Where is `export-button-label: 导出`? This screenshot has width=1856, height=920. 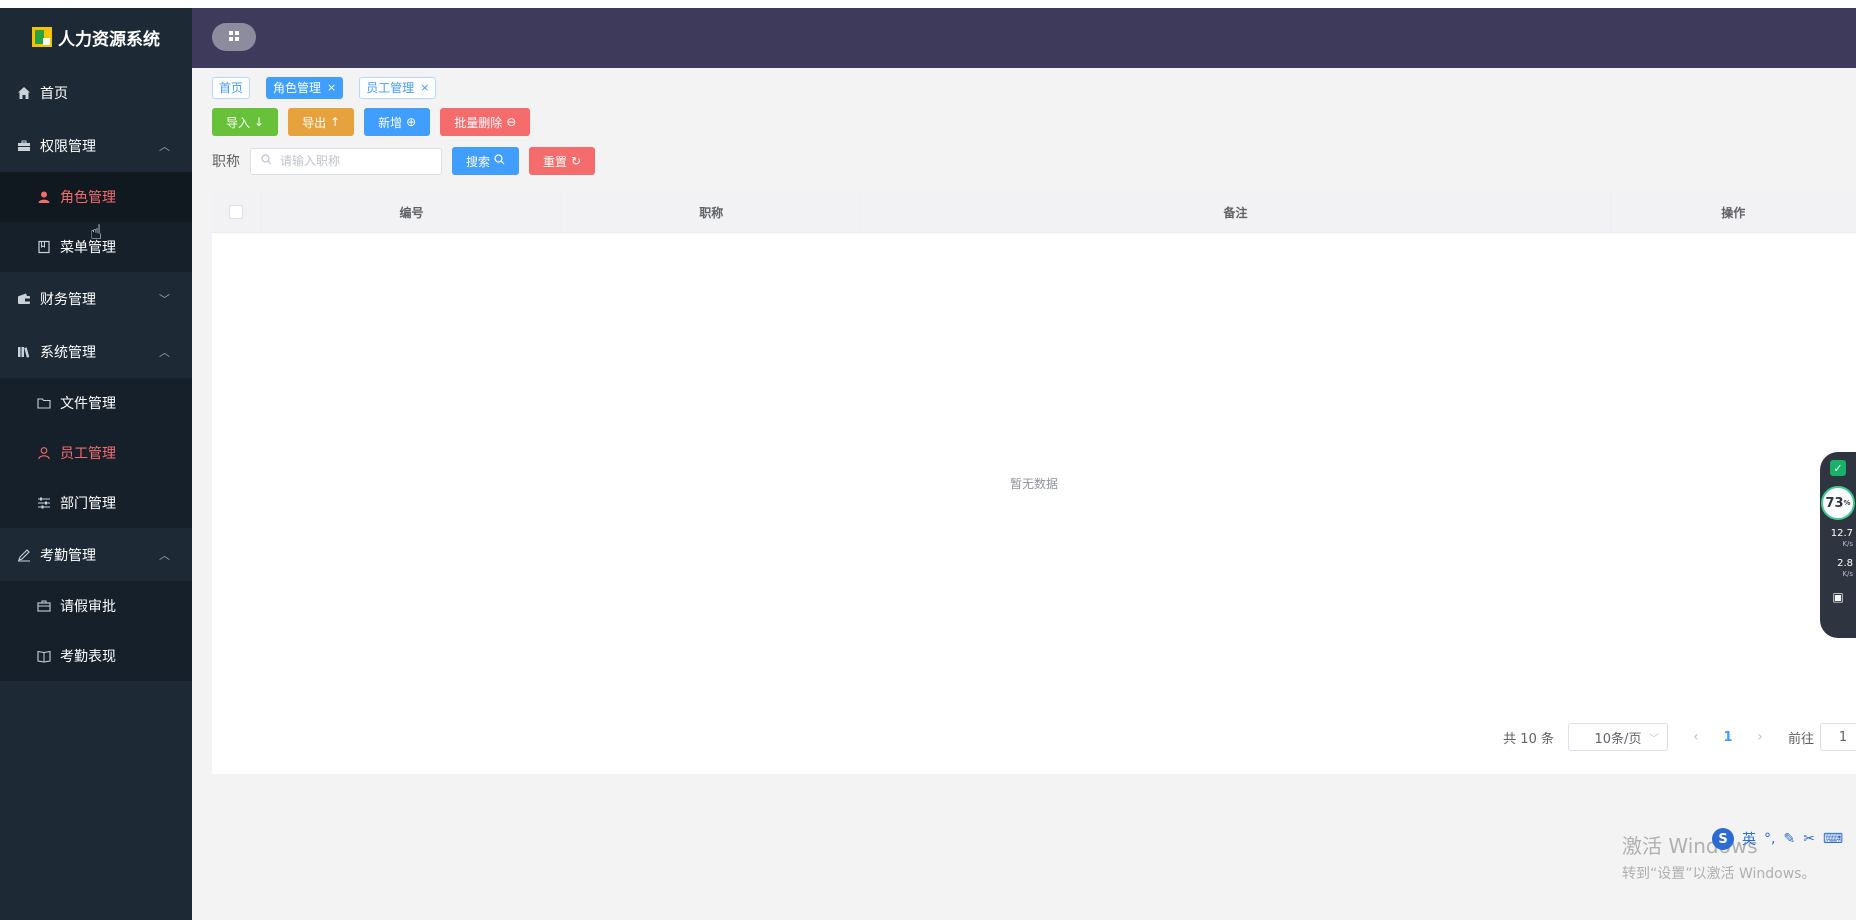
export-button-label: 导出 is located at coordinates (314, 122).